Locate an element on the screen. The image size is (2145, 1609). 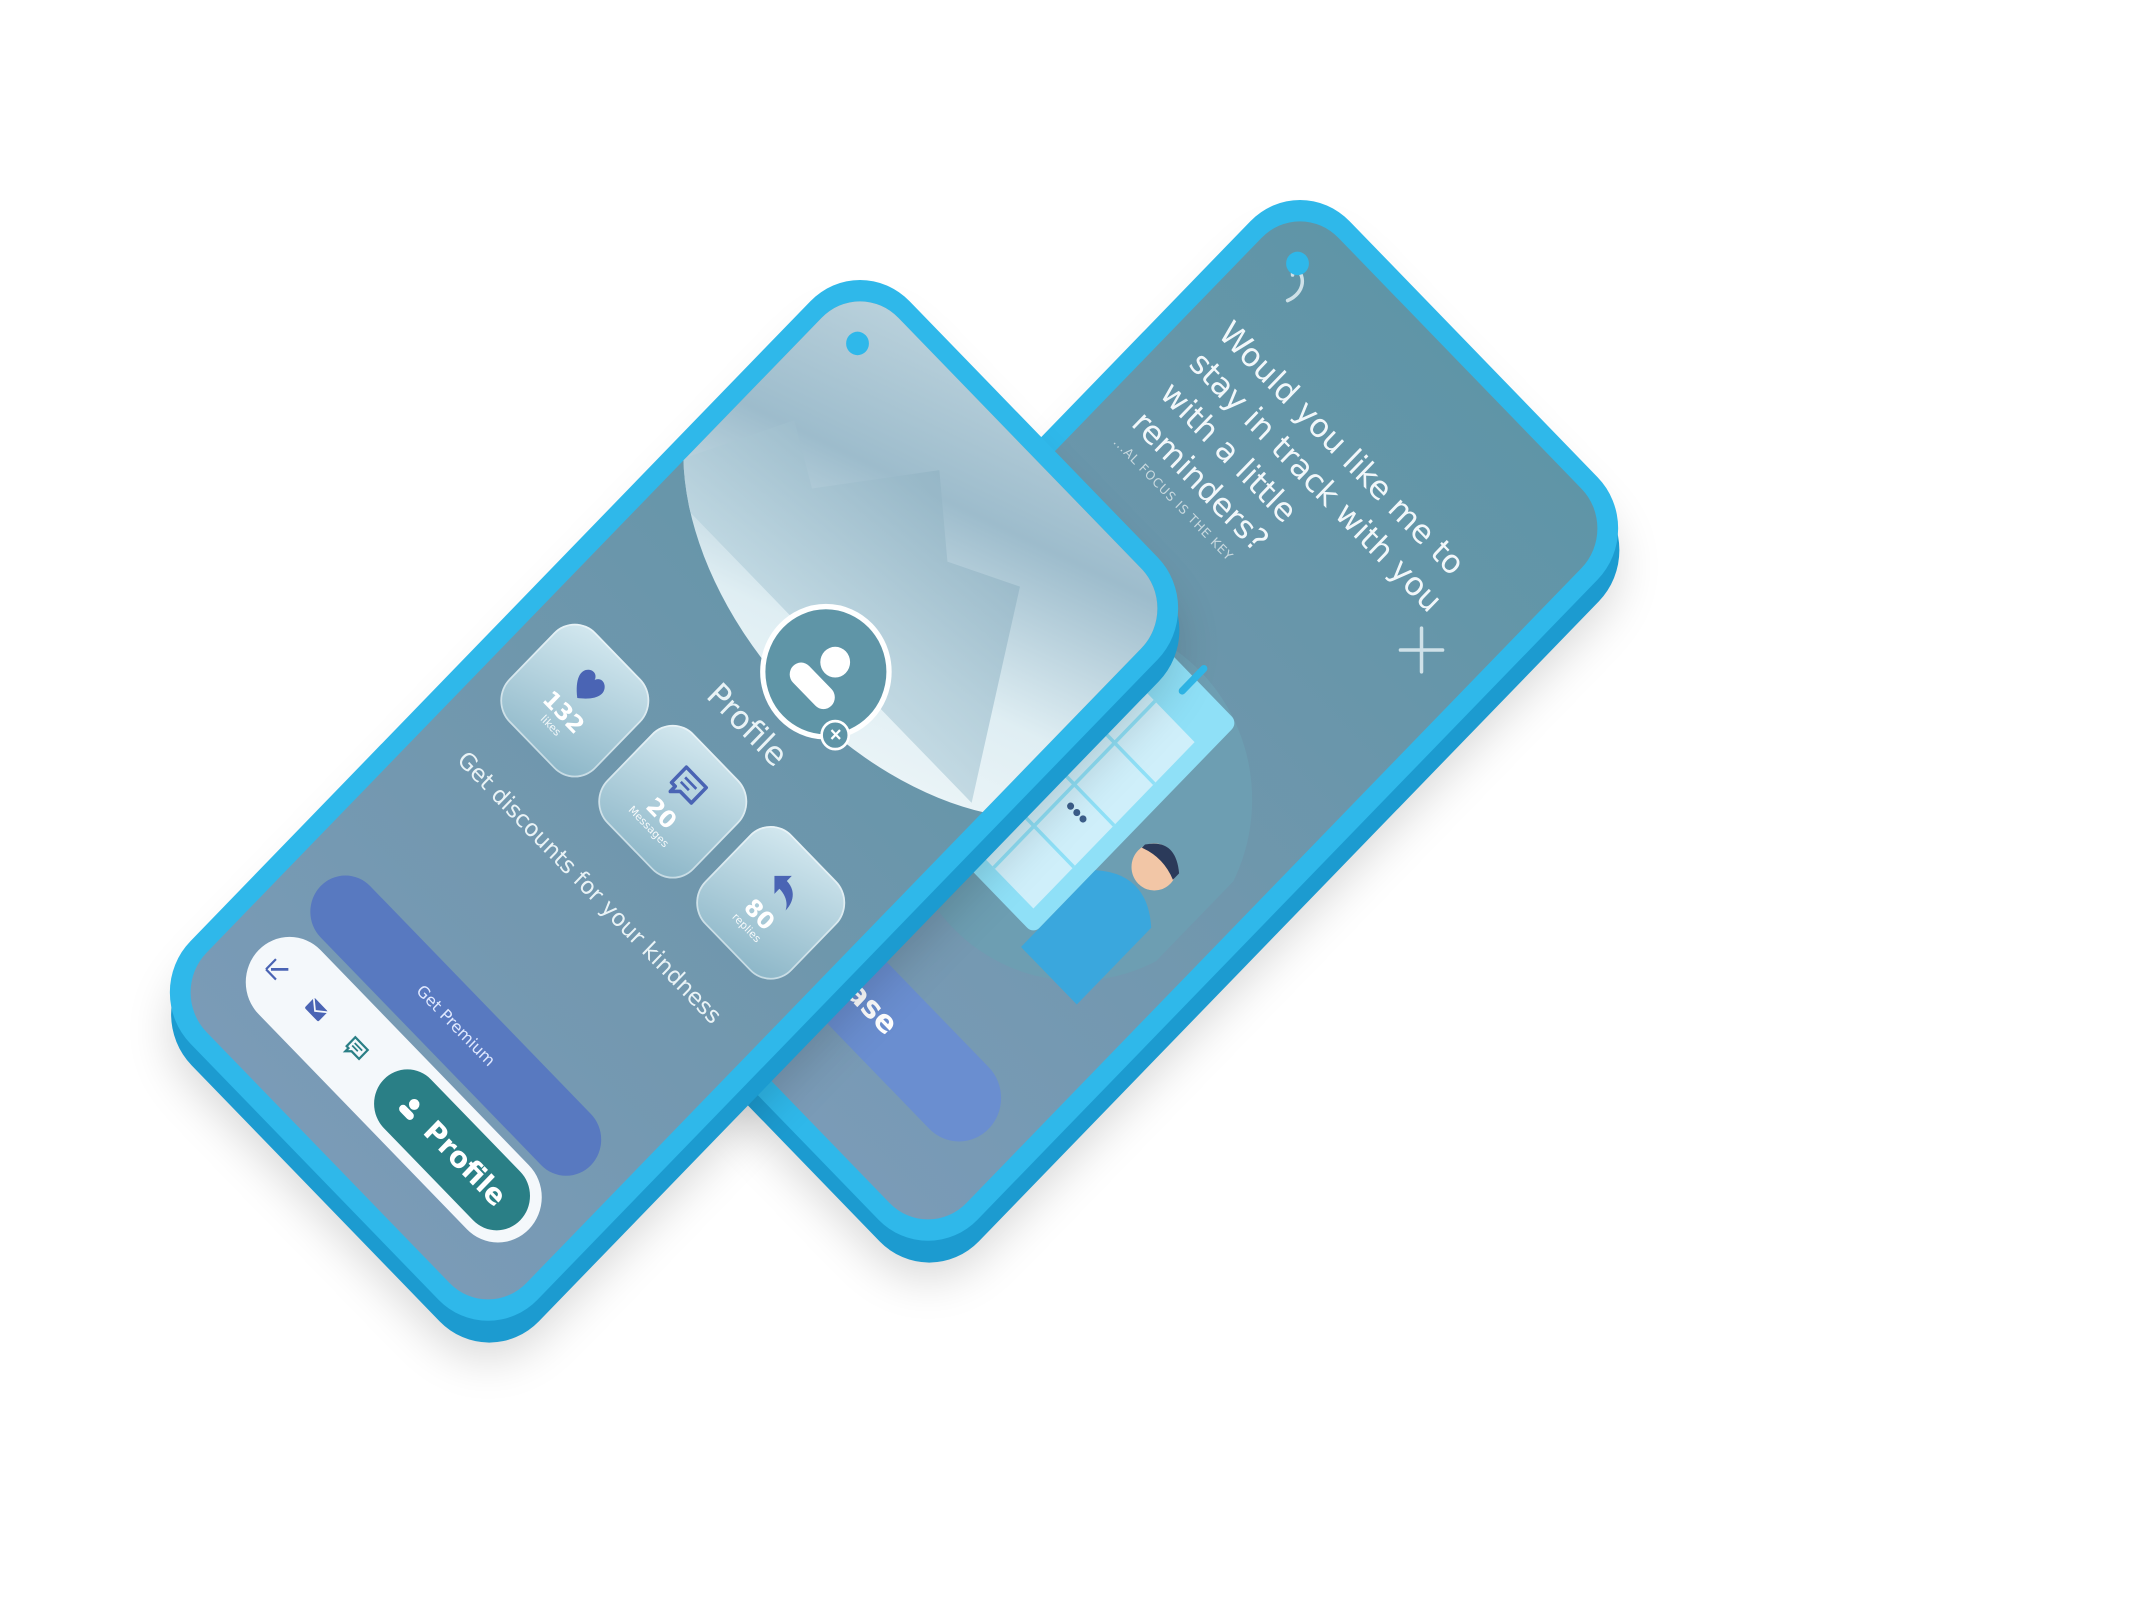
edit-icon is located at coordinates (277, 969).